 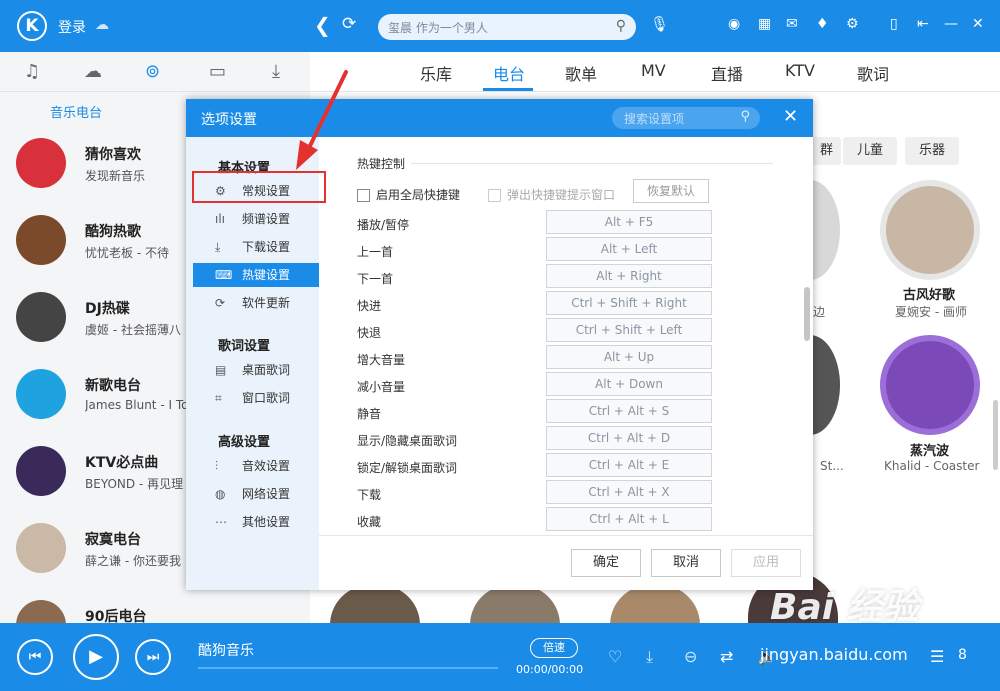 I want to click on nav-item-hotkeys: ⌨ 热键设置, so click(x=256, y=275).